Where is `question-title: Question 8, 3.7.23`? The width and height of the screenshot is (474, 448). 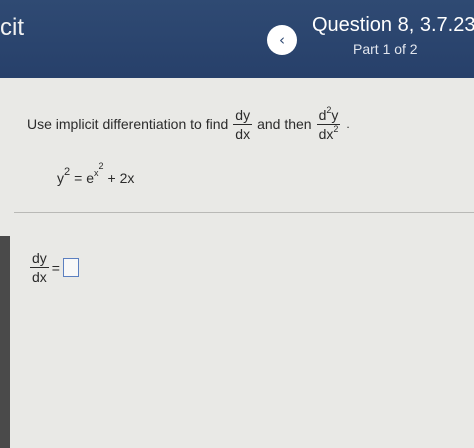
question-title: Question 8, 3.7.23 is located at coordinates (393, 25).